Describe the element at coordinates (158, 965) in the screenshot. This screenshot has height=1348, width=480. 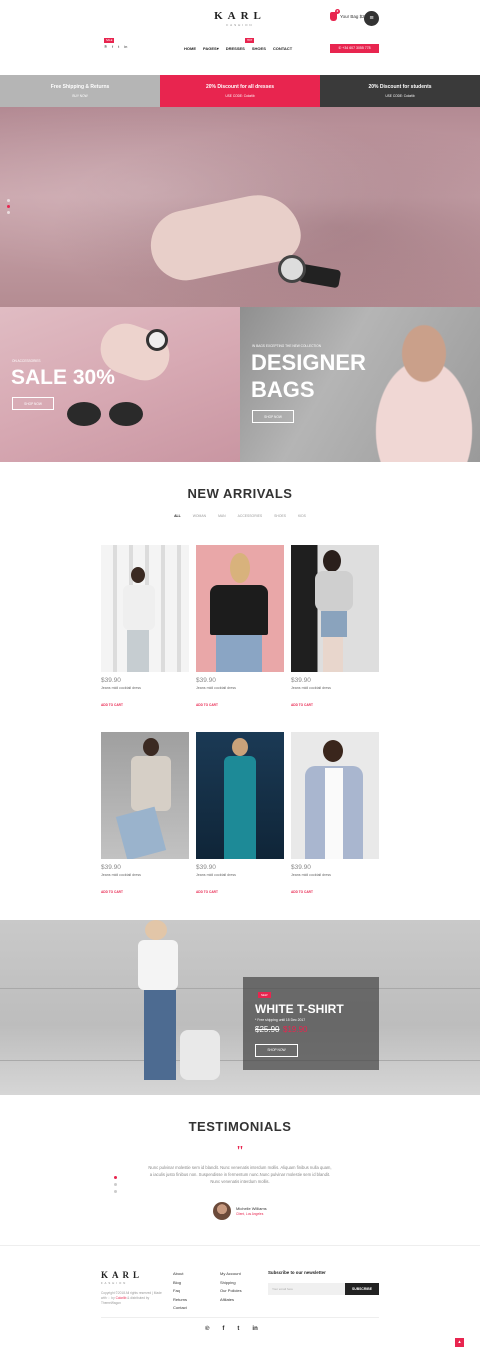
I see `model-tshirt` at that location.